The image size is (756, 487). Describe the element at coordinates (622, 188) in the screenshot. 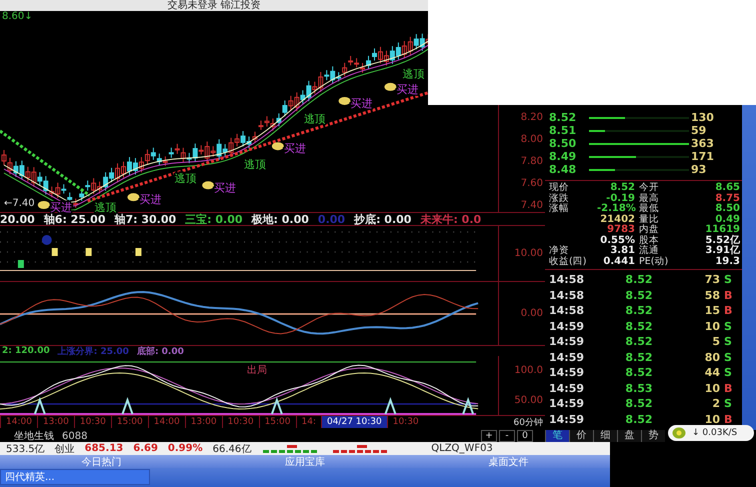

I see `quote-value: 8.52` at that location.